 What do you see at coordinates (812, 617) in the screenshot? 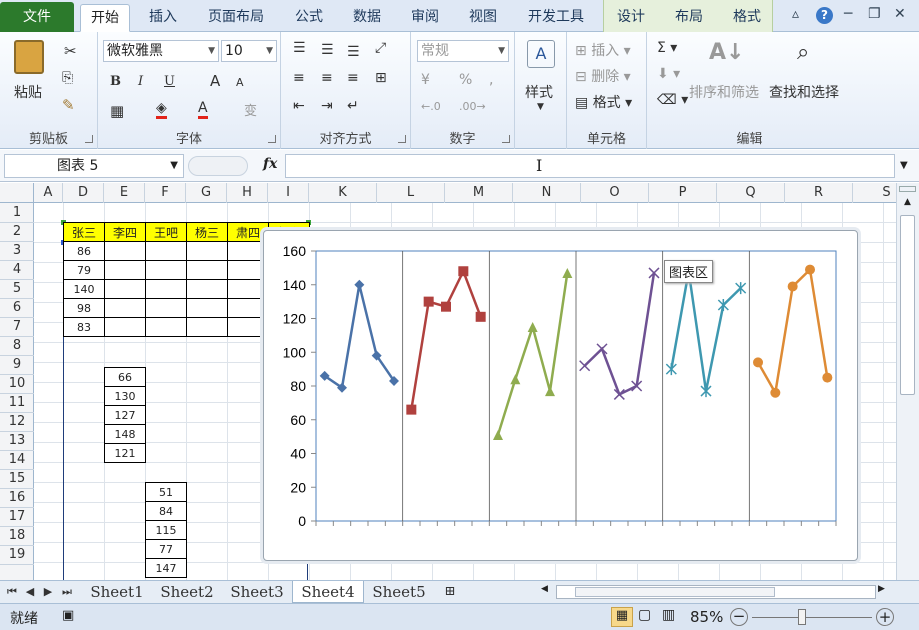
I see `zoom-slider-track` at bounding box center [812, 617].